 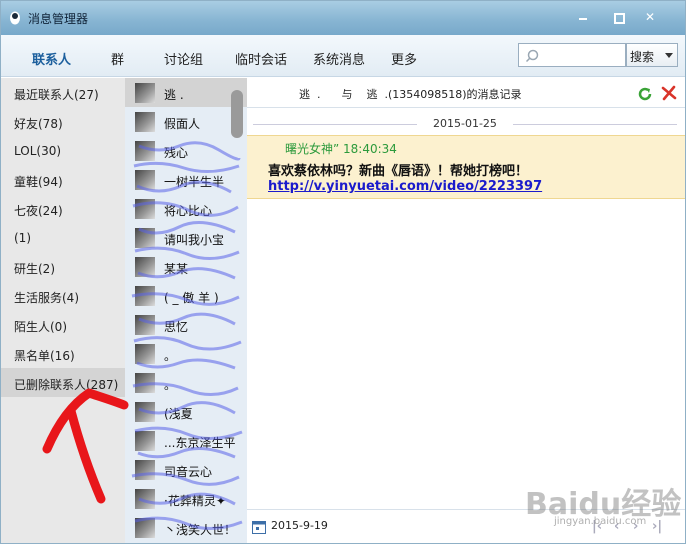 I want to click on category-item: 研生(2), so click(x=63, y=266).